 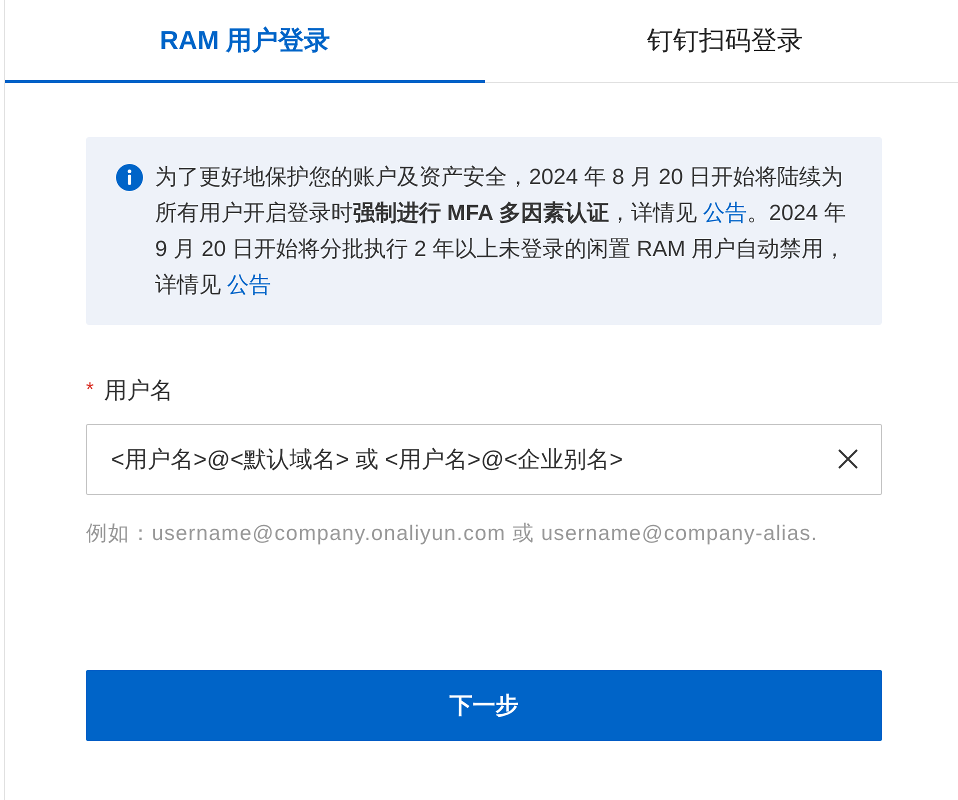 I want to click on required-mark: *, so click(x=90, y=390).